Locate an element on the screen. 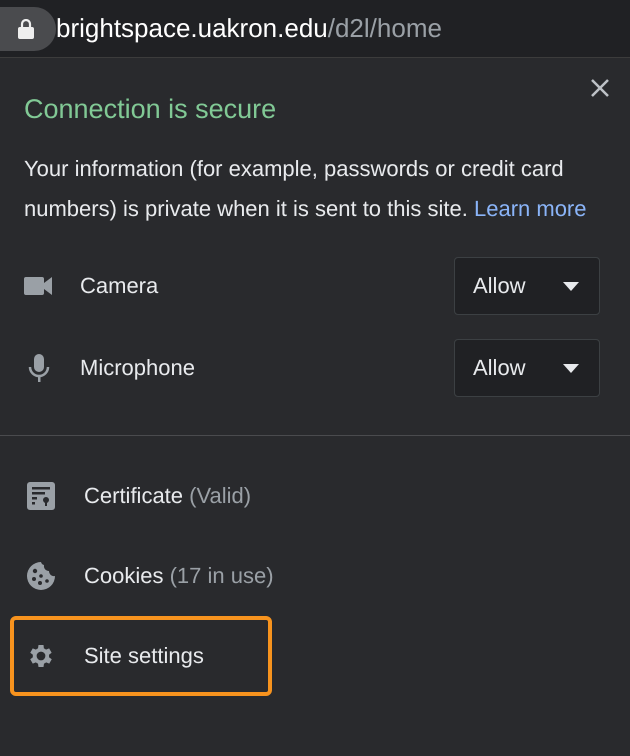 This screenshot has height=756, width=630. menu-item: Site settings is located at coordinates (141, 656).